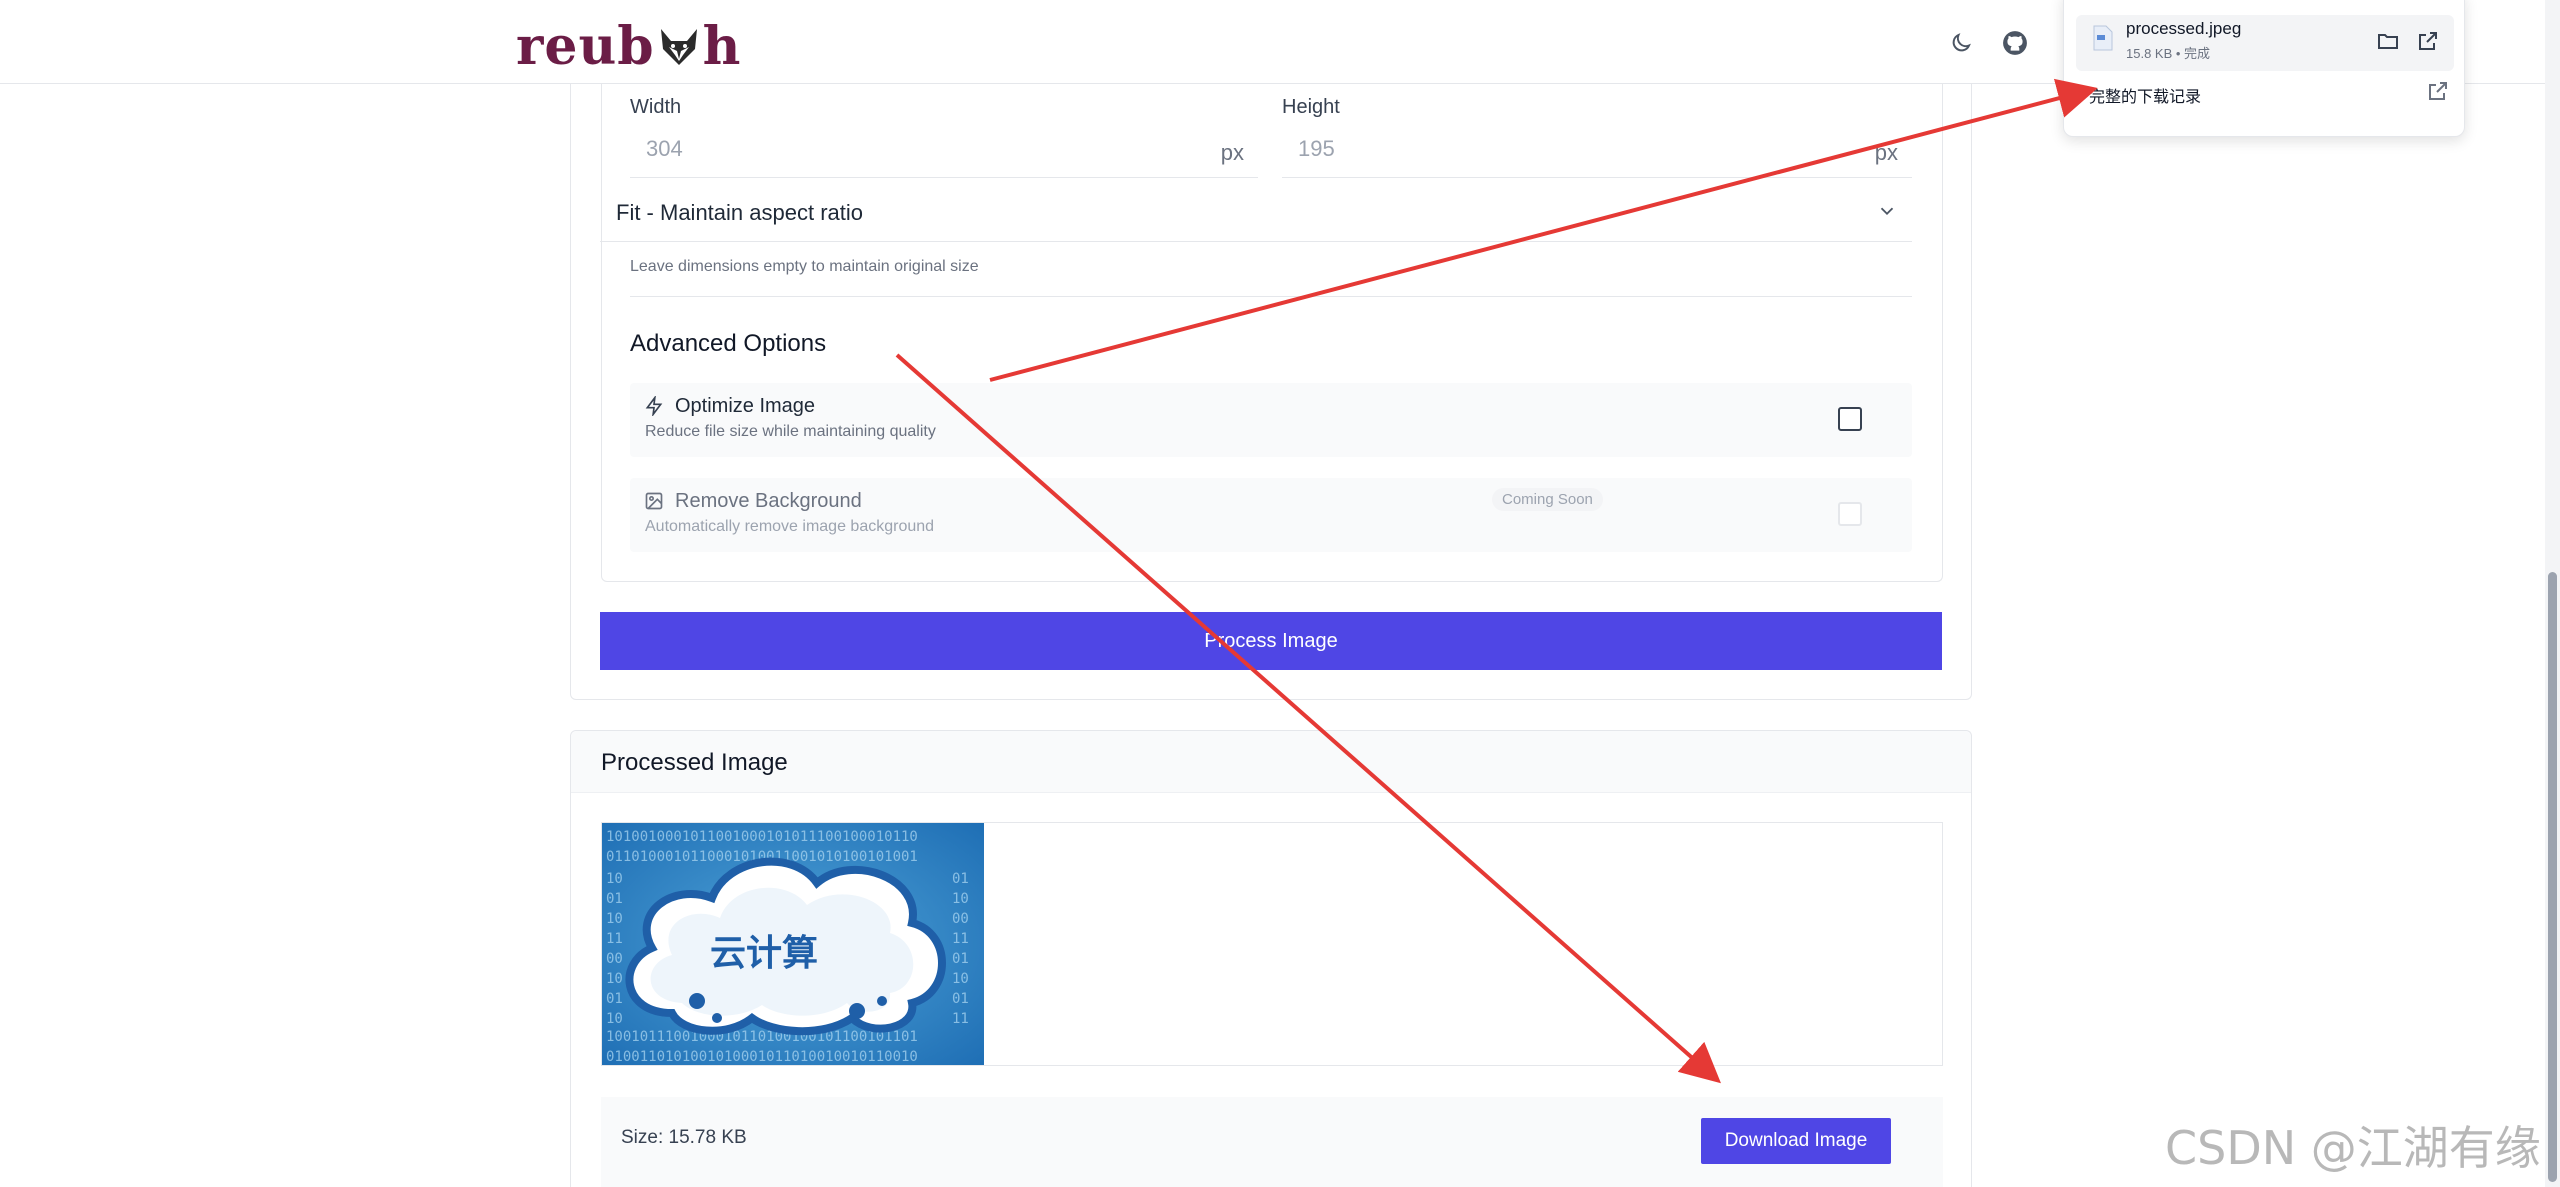  Describe the element at coordinates (1547, 499) in the screenshot. I see `coming-soon-badge: Coming Soon` at that location.